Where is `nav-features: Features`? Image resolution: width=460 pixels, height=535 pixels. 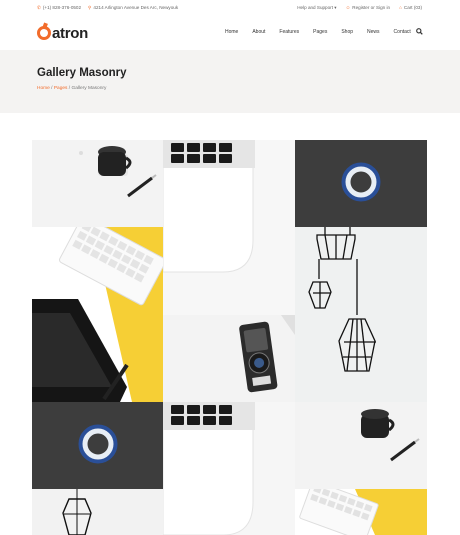
nav-features: Features is located at coordinates (289, 32).